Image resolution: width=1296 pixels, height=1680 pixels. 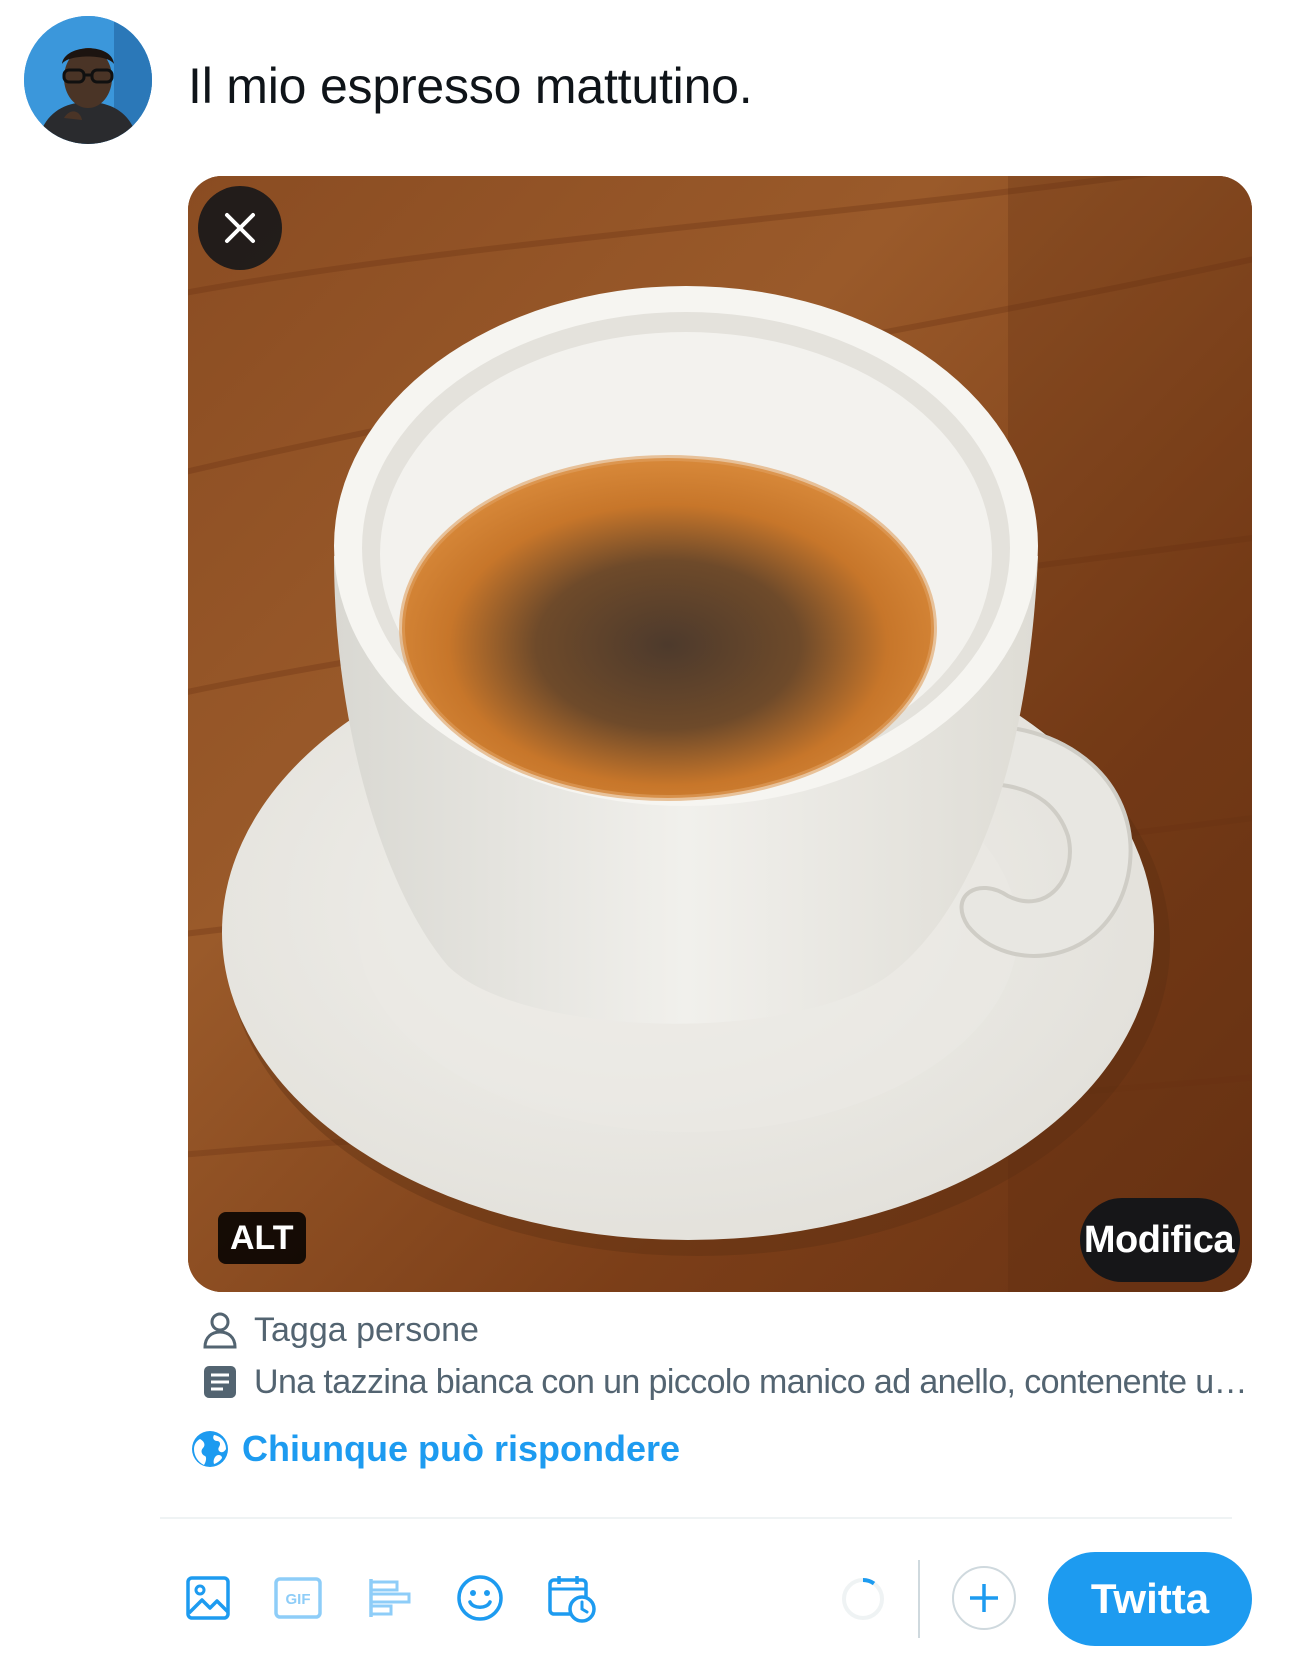 I want to click on toolbar-separator, so click(x=919, y=1599).